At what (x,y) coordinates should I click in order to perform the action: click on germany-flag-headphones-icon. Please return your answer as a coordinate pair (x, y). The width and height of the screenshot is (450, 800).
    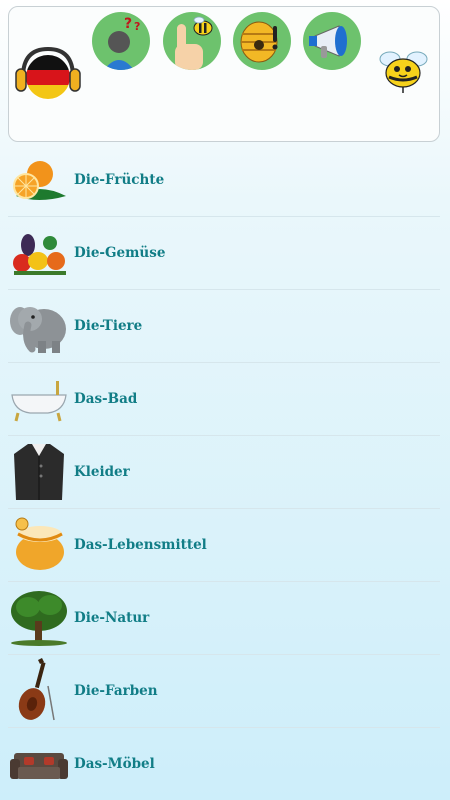
    Looking at the image, I should click on (48, 74).